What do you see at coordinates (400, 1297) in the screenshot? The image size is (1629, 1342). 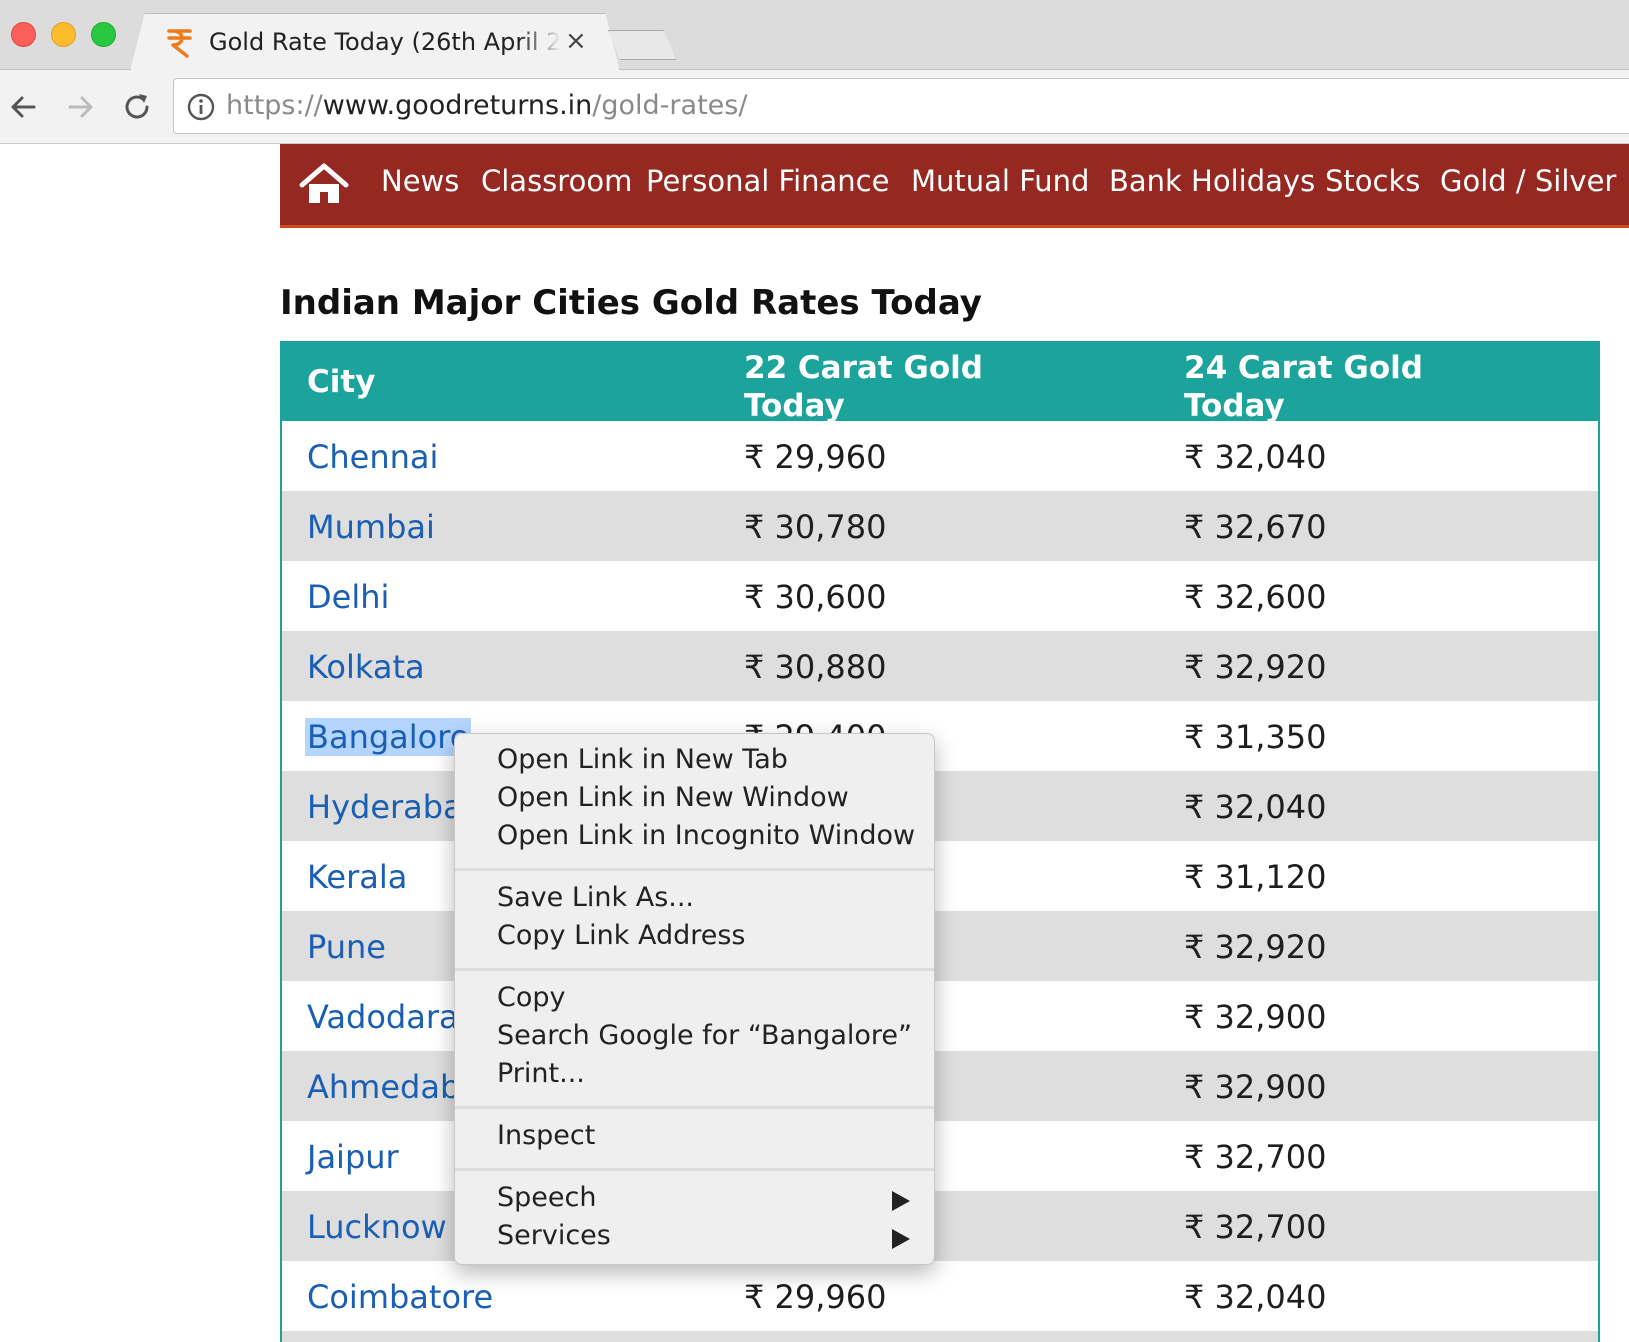 I see `city-link: Coimbatore` at bounding box center [400, 1297].